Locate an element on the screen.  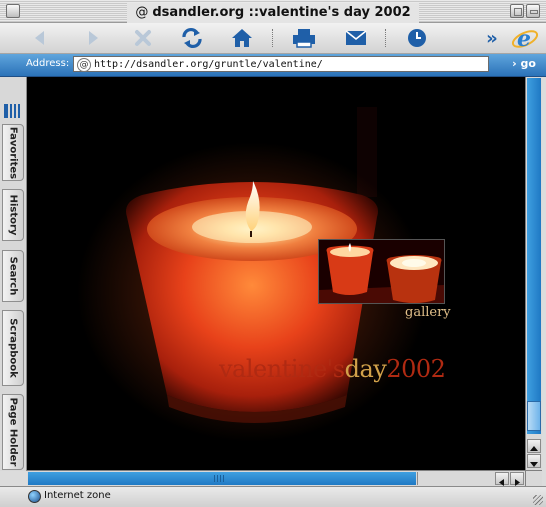
vertical-scroll-thumb is located at coordinates (534, 416).